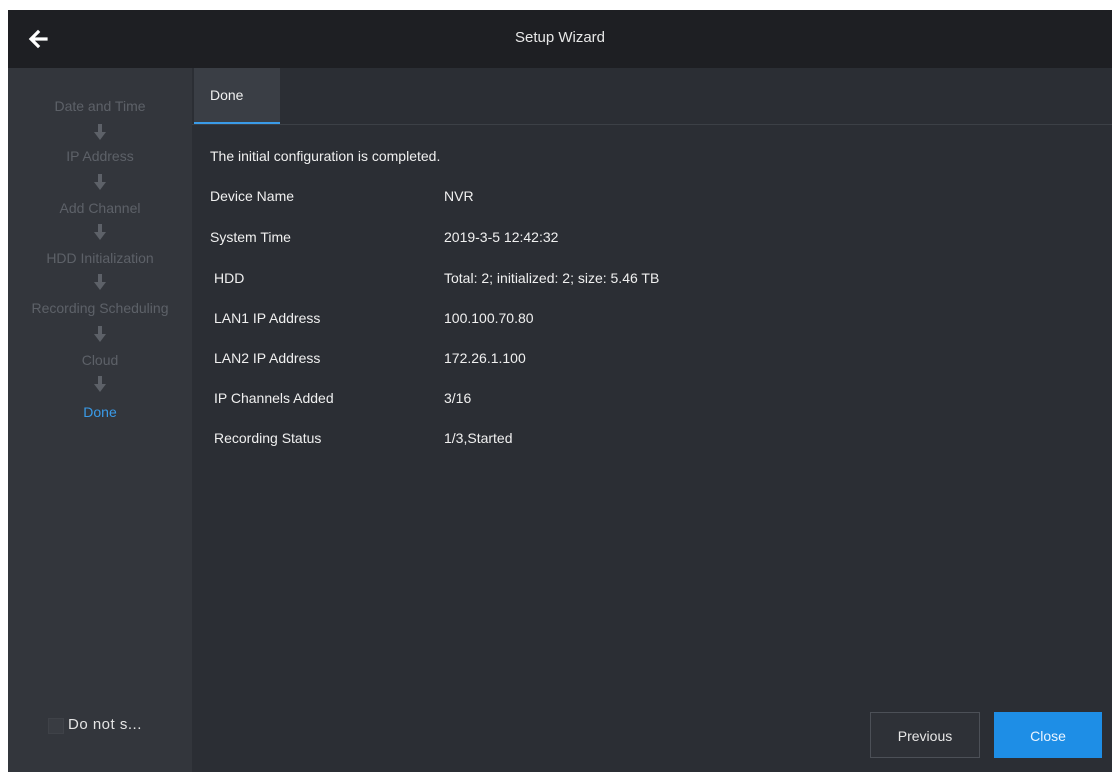 This screenshot has height=772, width=1112. I want to click on summary-value: 100.100.70.80, so click(489, 318).